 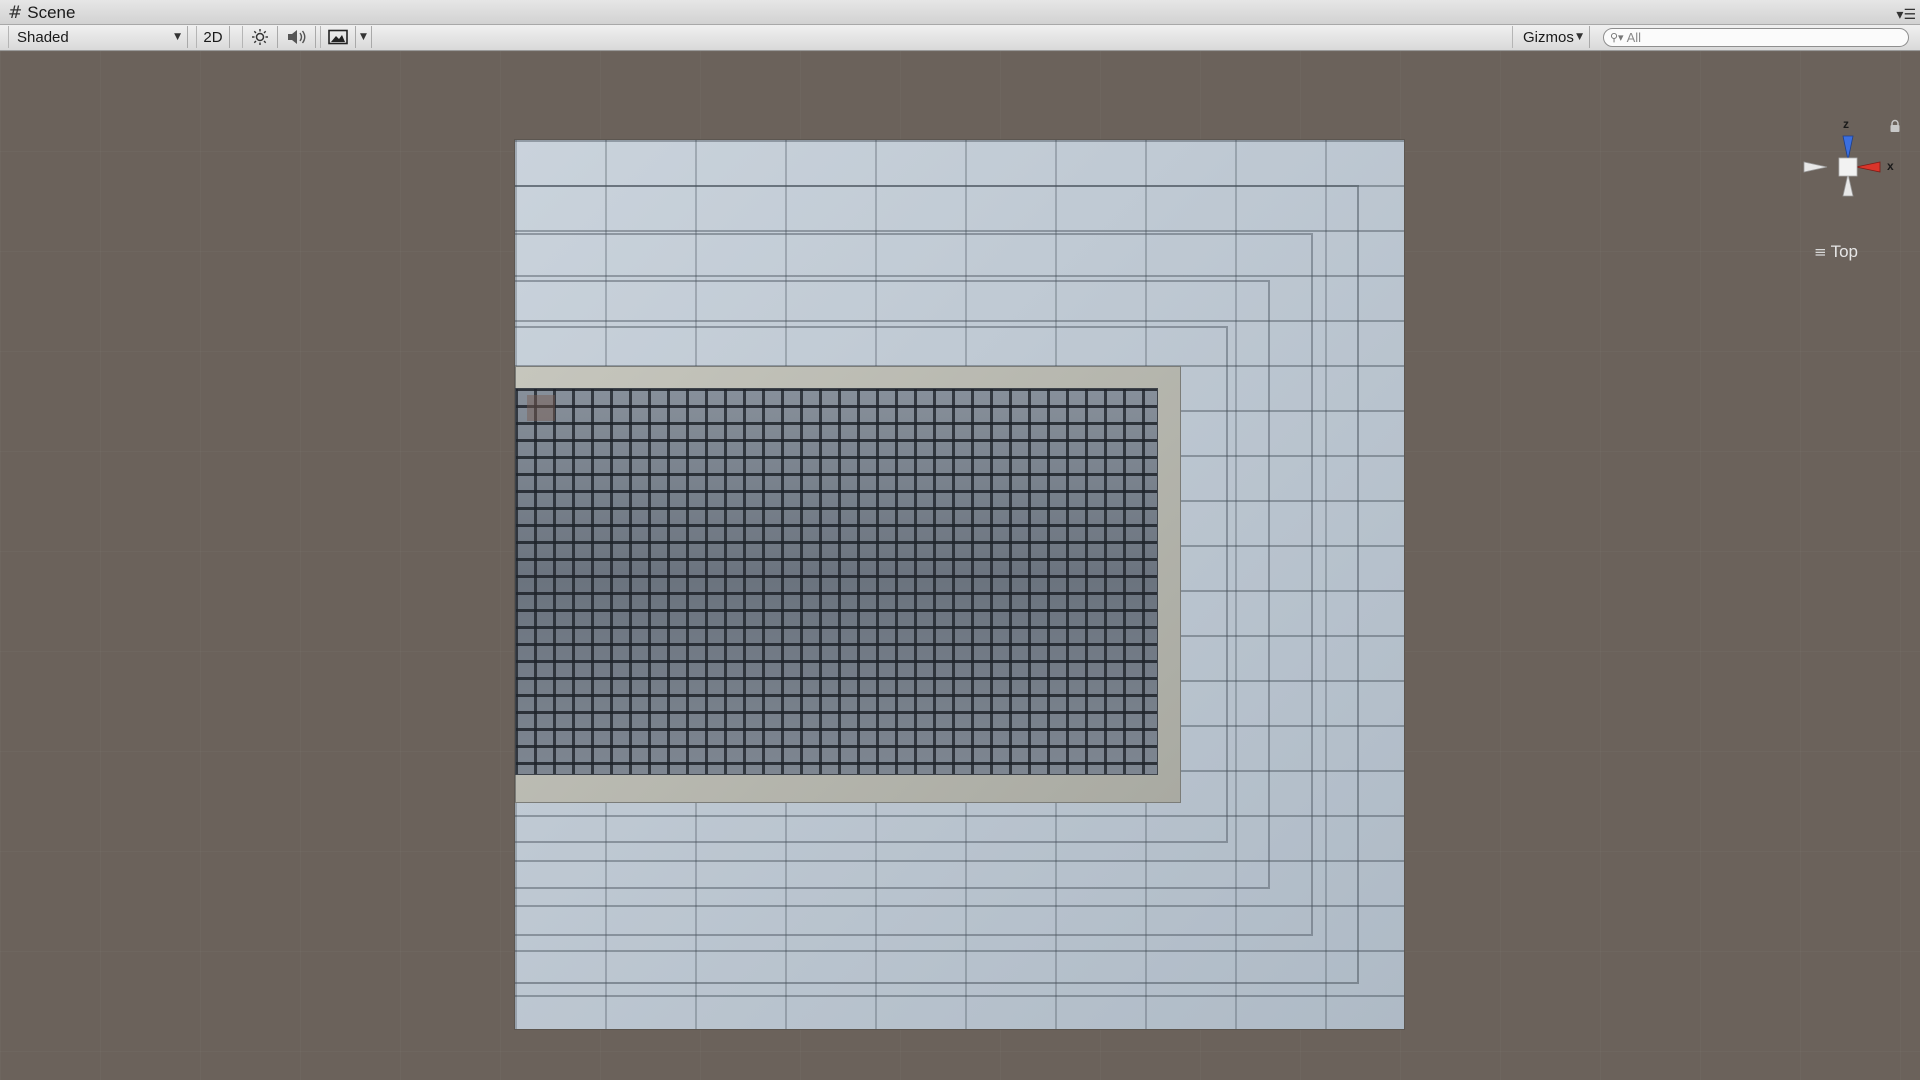 I want to click on tab-scene: # Scene, so click(x=41, y=13).